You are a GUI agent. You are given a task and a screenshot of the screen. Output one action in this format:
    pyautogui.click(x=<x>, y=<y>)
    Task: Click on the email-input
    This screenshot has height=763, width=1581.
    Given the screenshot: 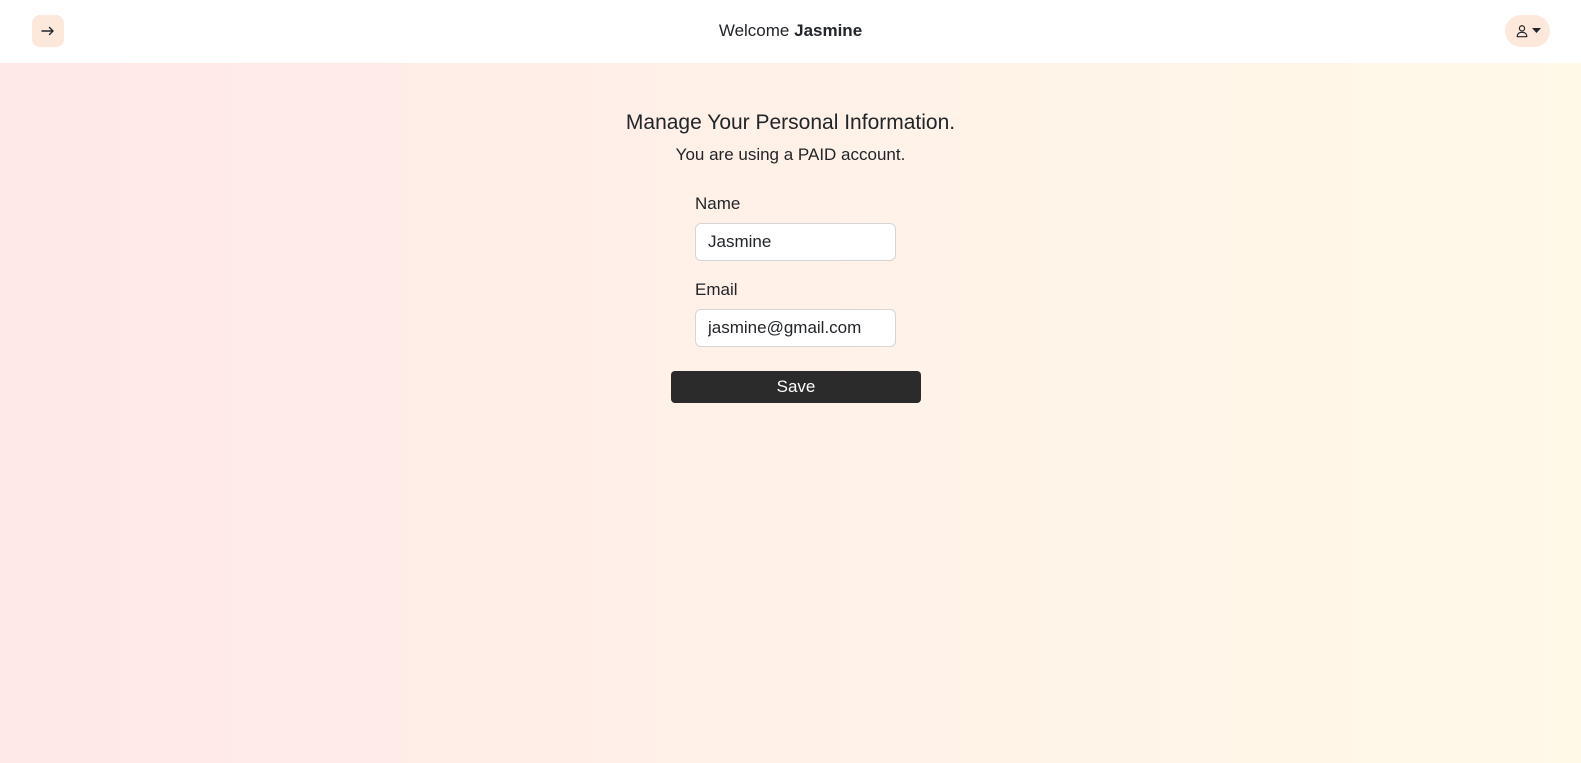 What is the action you would take?
    pyautogui.click(x=795, y=328)
    